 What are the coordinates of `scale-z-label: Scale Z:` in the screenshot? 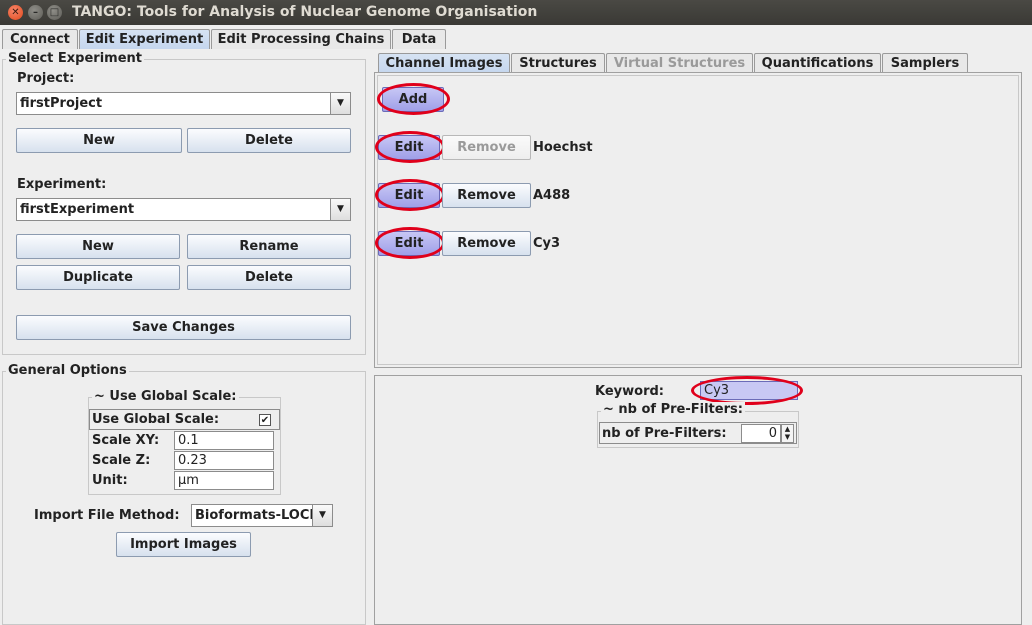 It's located at (121, 460).